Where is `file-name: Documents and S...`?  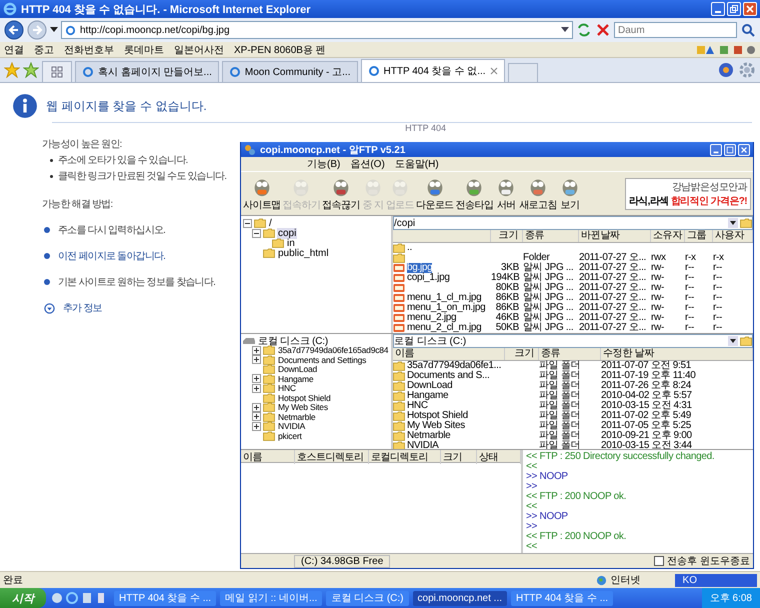
file-name: Documents and S... is located at coordinates (448, 376).